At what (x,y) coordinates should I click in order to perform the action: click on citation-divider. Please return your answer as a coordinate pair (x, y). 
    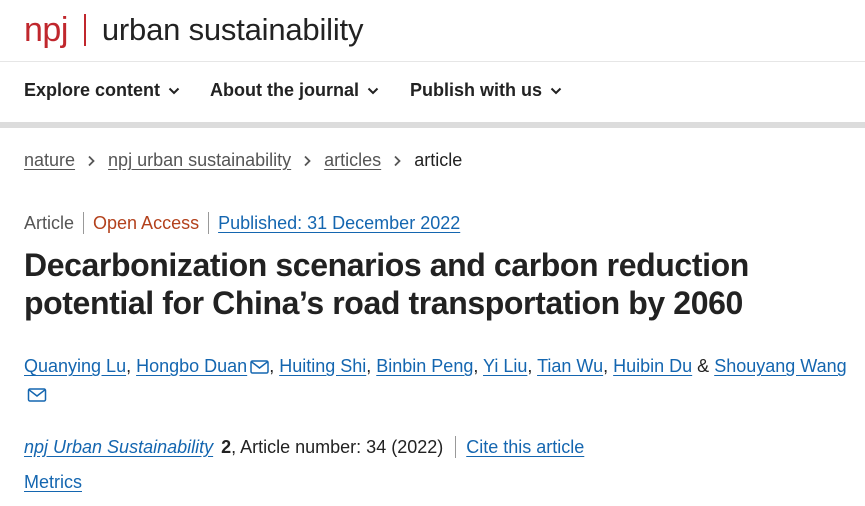
    Looking at the image, I should click on (456, 447).